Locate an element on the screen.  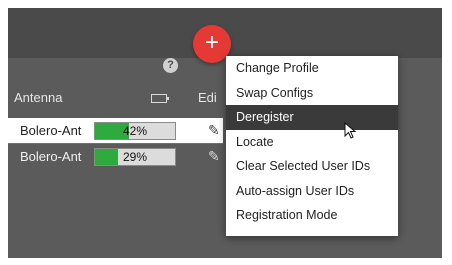
menu-item-auto-assign-user-ids: Auto-assign User IDs is located at coordinates (312, 191).